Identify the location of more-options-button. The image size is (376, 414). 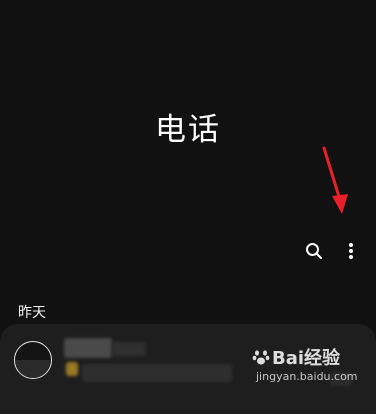
(351, 251).